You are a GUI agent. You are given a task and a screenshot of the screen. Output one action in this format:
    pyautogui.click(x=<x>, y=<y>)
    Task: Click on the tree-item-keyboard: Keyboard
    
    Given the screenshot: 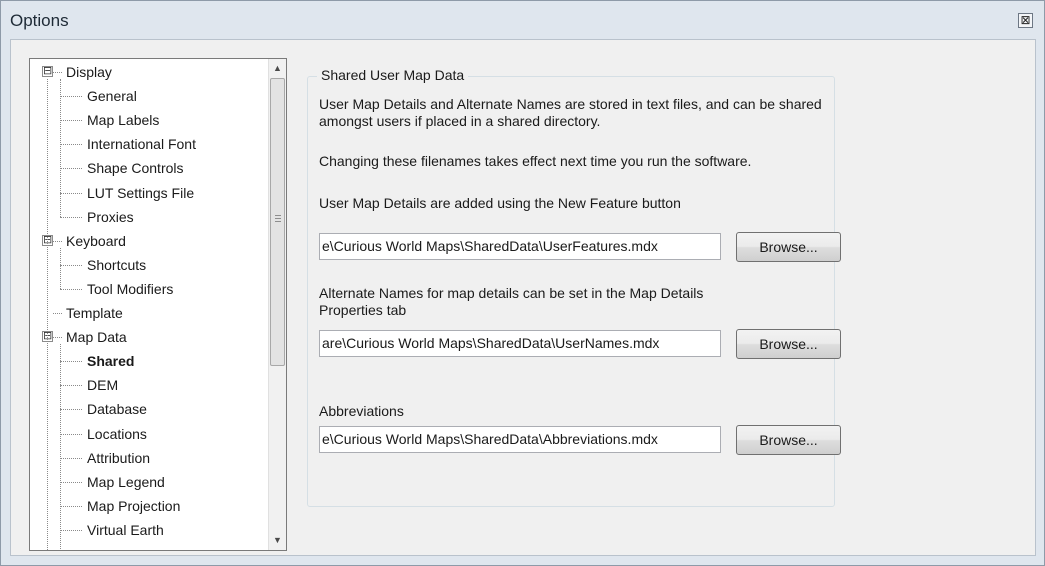 What is the action you would take?
    pyautogui.click(x=96, y=241)
    